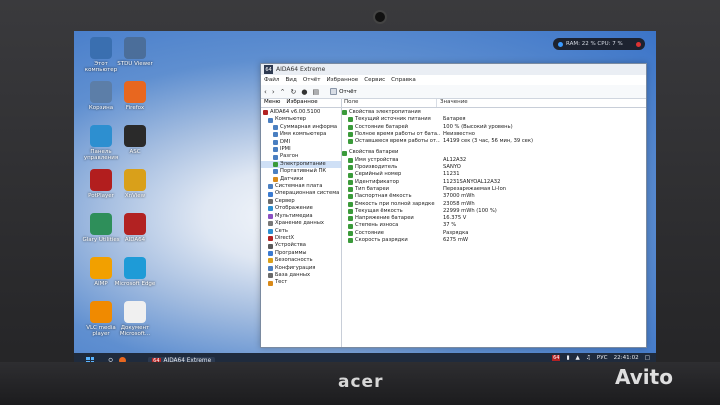 This screenshot has width=720, height=405. Describe the element at coordinates (273, 92) in the screenshot. I see `forward-arrow-icon: ›` at that location.